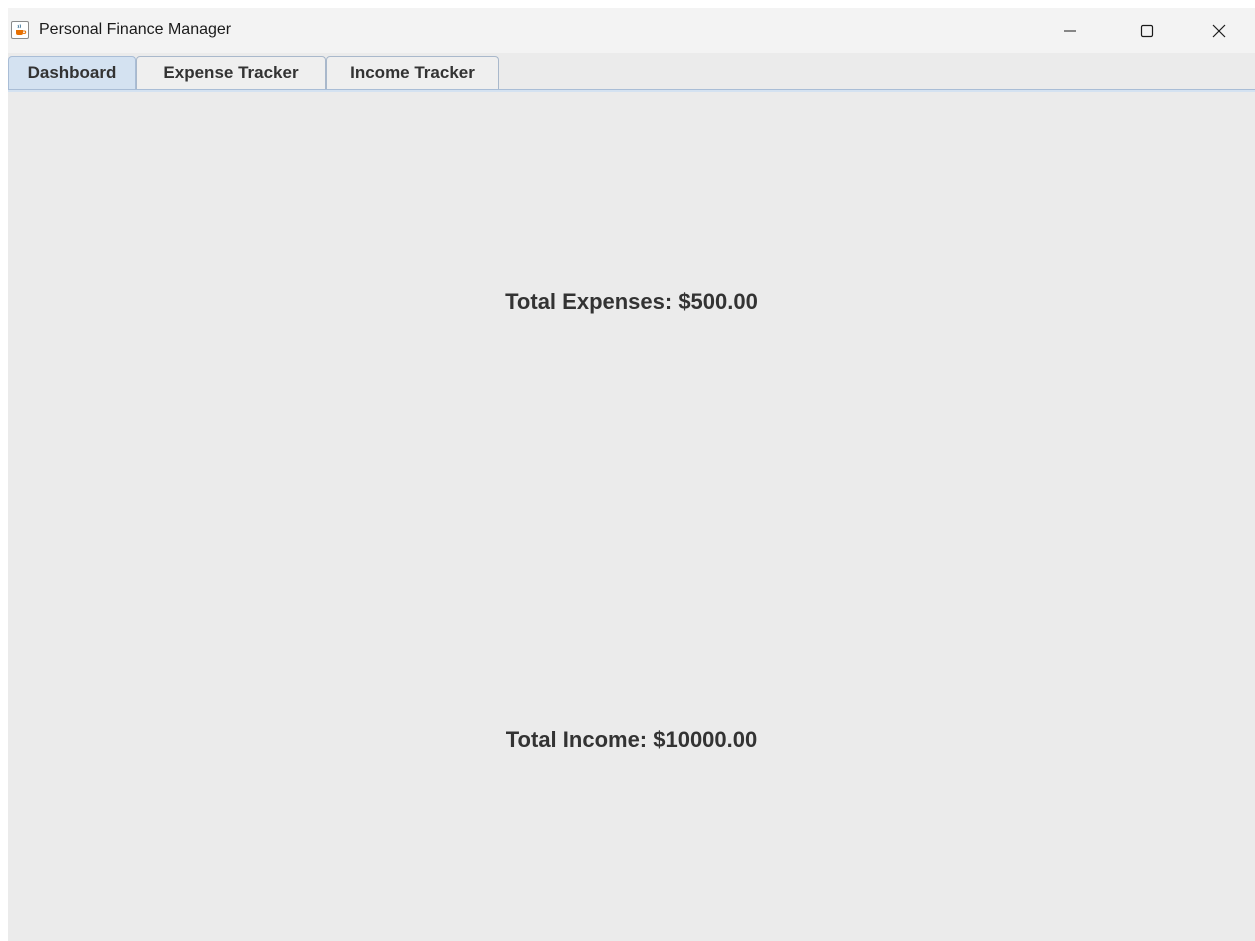  Describe the element at coordinates (20, 30) in the screenshot. I see `java-cup-icon` at that location.